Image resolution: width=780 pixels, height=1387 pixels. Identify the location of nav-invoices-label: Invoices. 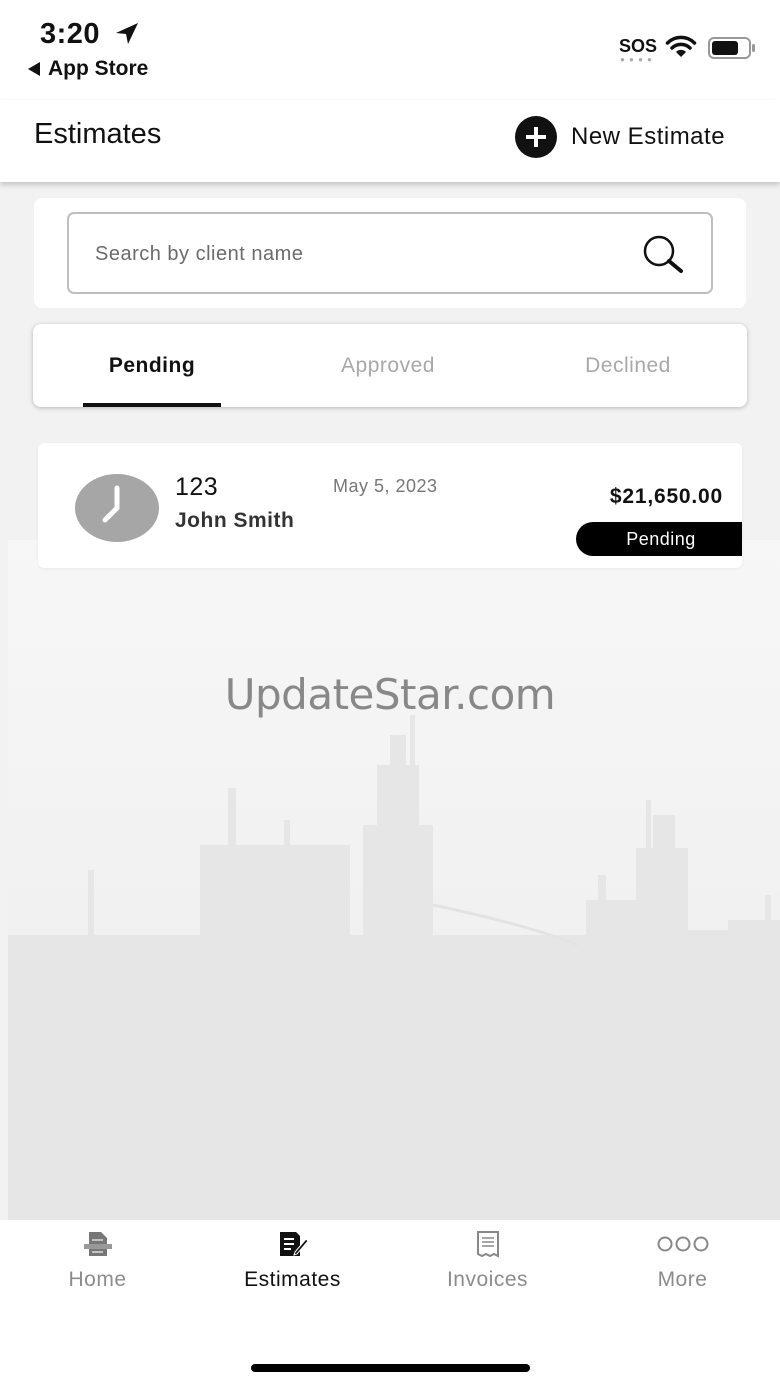
(487, 1279).